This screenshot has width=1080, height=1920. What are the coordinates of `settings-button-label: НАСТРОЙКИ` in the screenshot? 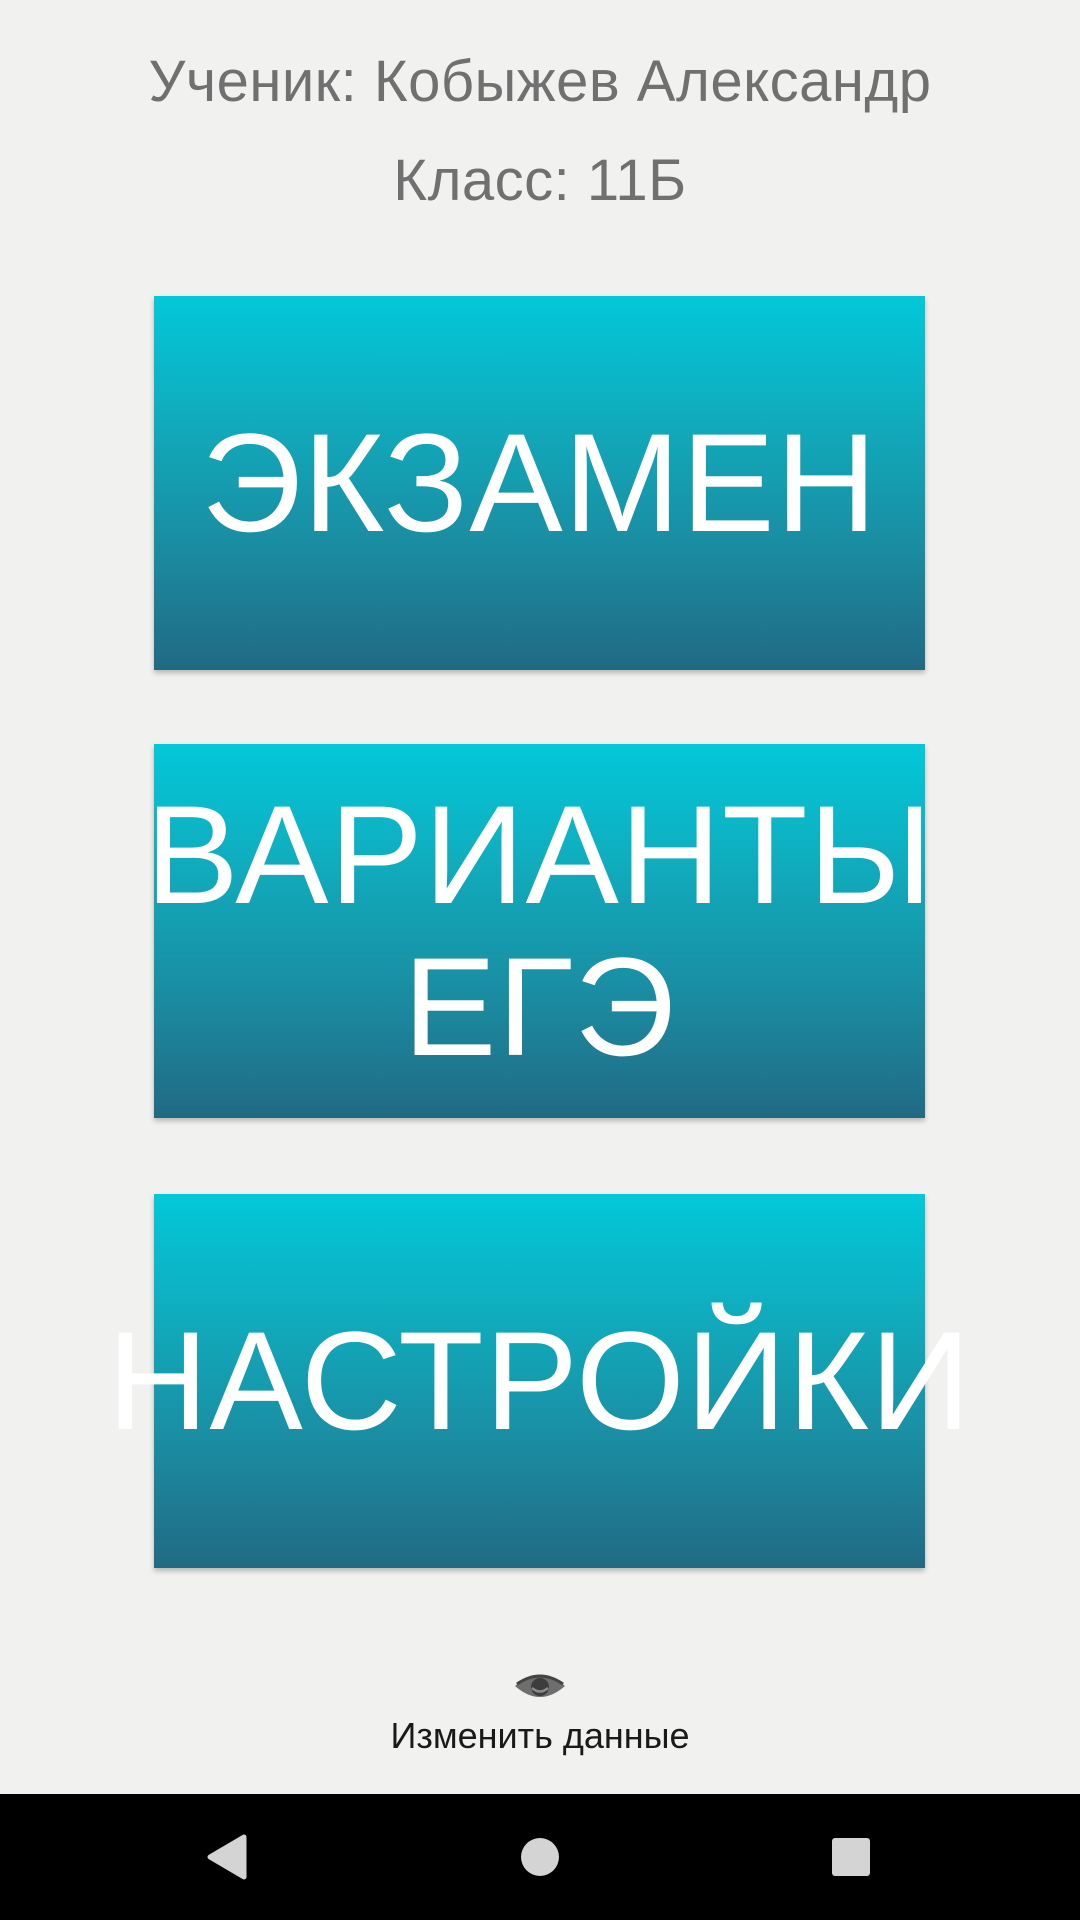 It's located at (539, 1380).